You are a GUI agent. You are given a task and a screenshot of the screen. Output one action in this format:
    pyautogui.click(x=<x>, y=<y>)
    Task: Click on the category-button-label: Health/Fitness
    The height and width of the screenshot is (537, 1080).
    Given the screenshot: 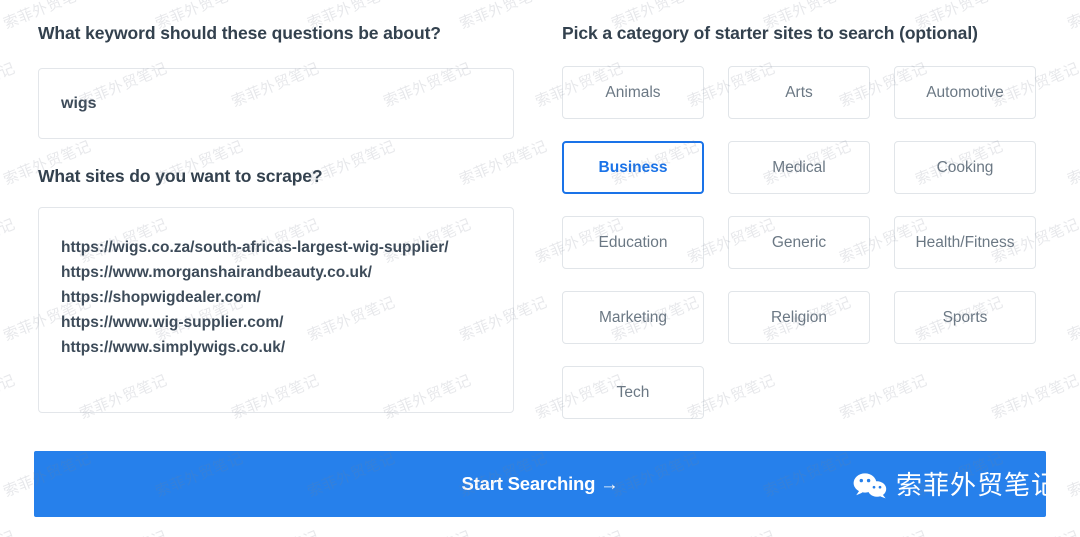 What is the action you would take?
    pyautogui.click(x=965, y=242)
    